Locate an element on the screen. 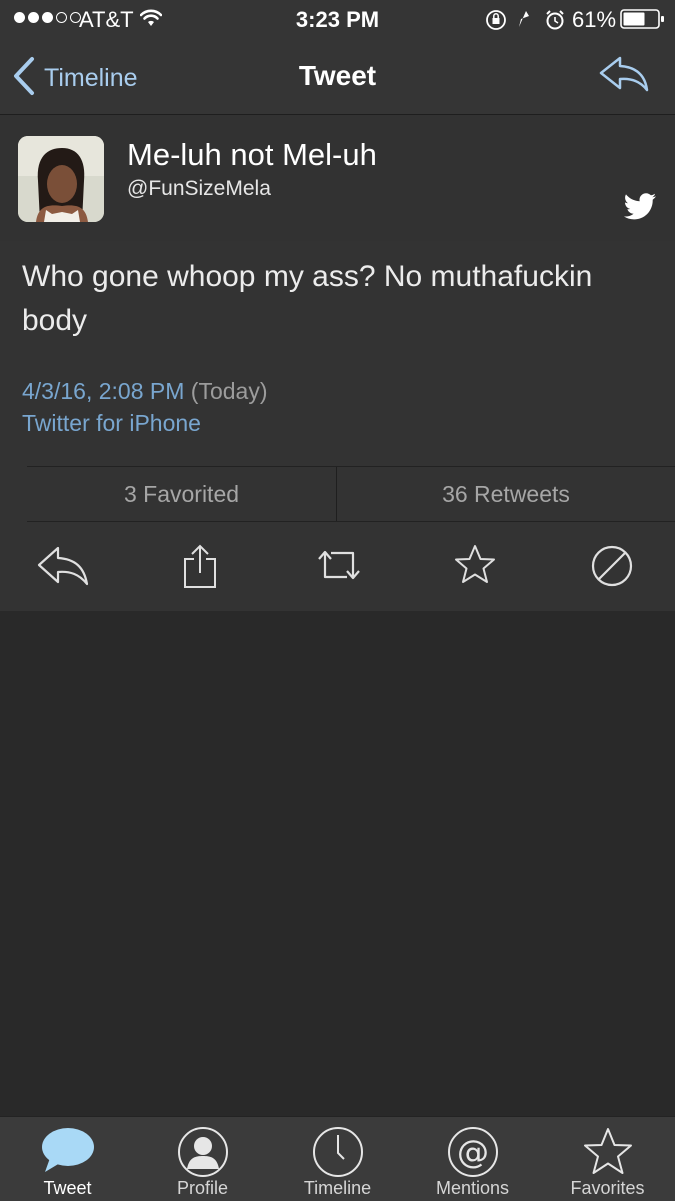 Image resolution: width=675 pixels, height=1201 pixels. star-icon is located at coordinates (607, 1154).